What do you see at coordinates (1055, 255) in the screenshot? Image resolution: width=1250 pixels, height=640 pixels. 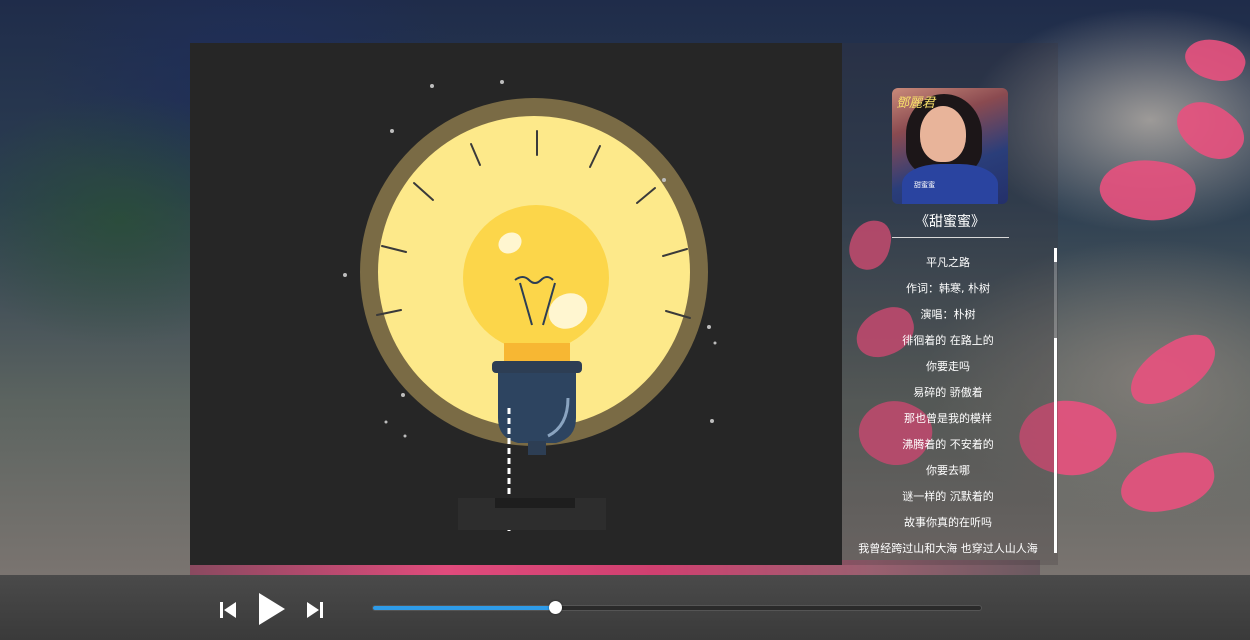 I see `lyrics-scrollbar-marker` at bounding box center [1055, 255].